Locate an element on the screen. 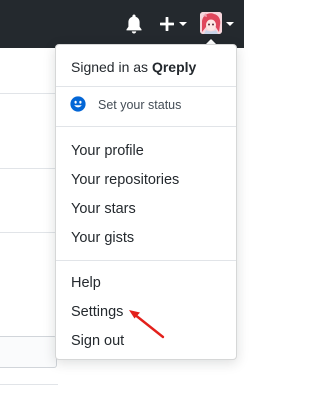 This screenshot has height=413, width=320. plus-icon is located at coordinates (167, 24).